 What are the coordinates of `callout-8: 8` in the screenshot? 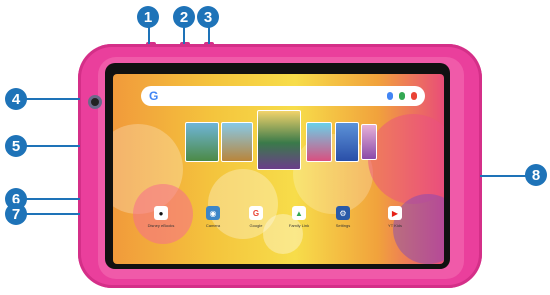 It's located at (536, 175).